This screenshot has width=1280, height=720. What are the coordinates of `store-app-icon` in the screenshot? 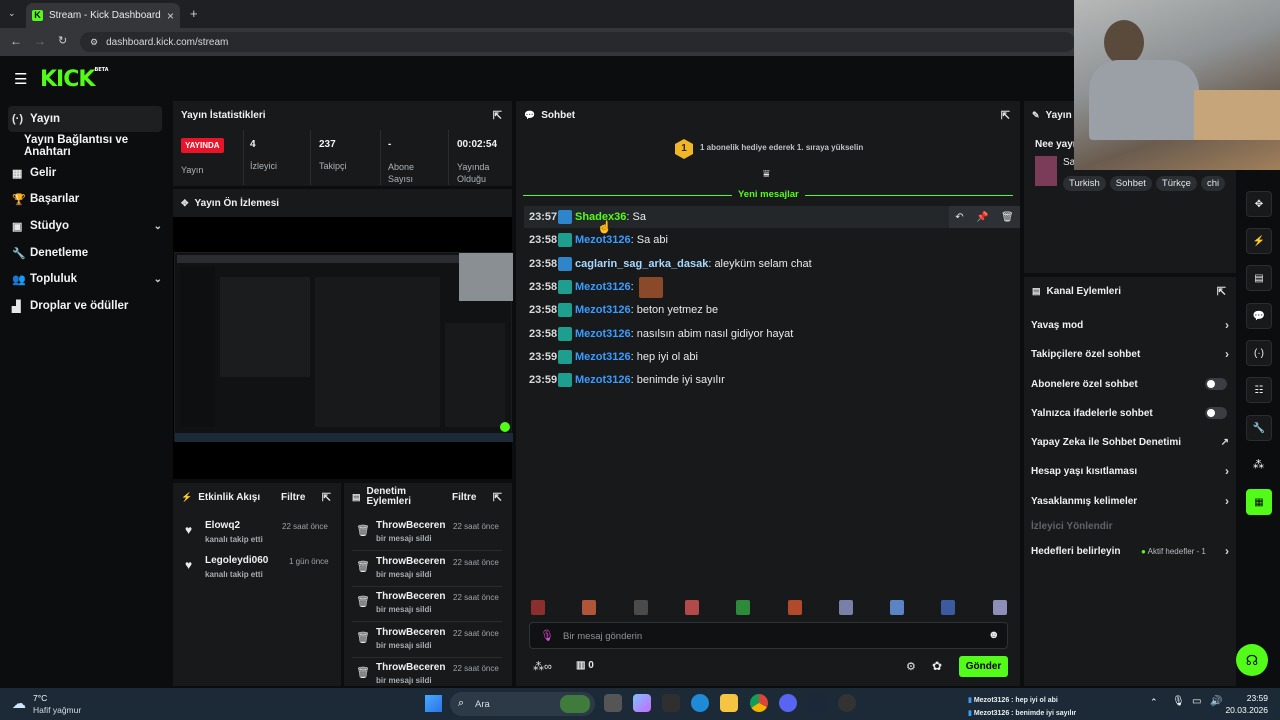 It's located at (671, 703).